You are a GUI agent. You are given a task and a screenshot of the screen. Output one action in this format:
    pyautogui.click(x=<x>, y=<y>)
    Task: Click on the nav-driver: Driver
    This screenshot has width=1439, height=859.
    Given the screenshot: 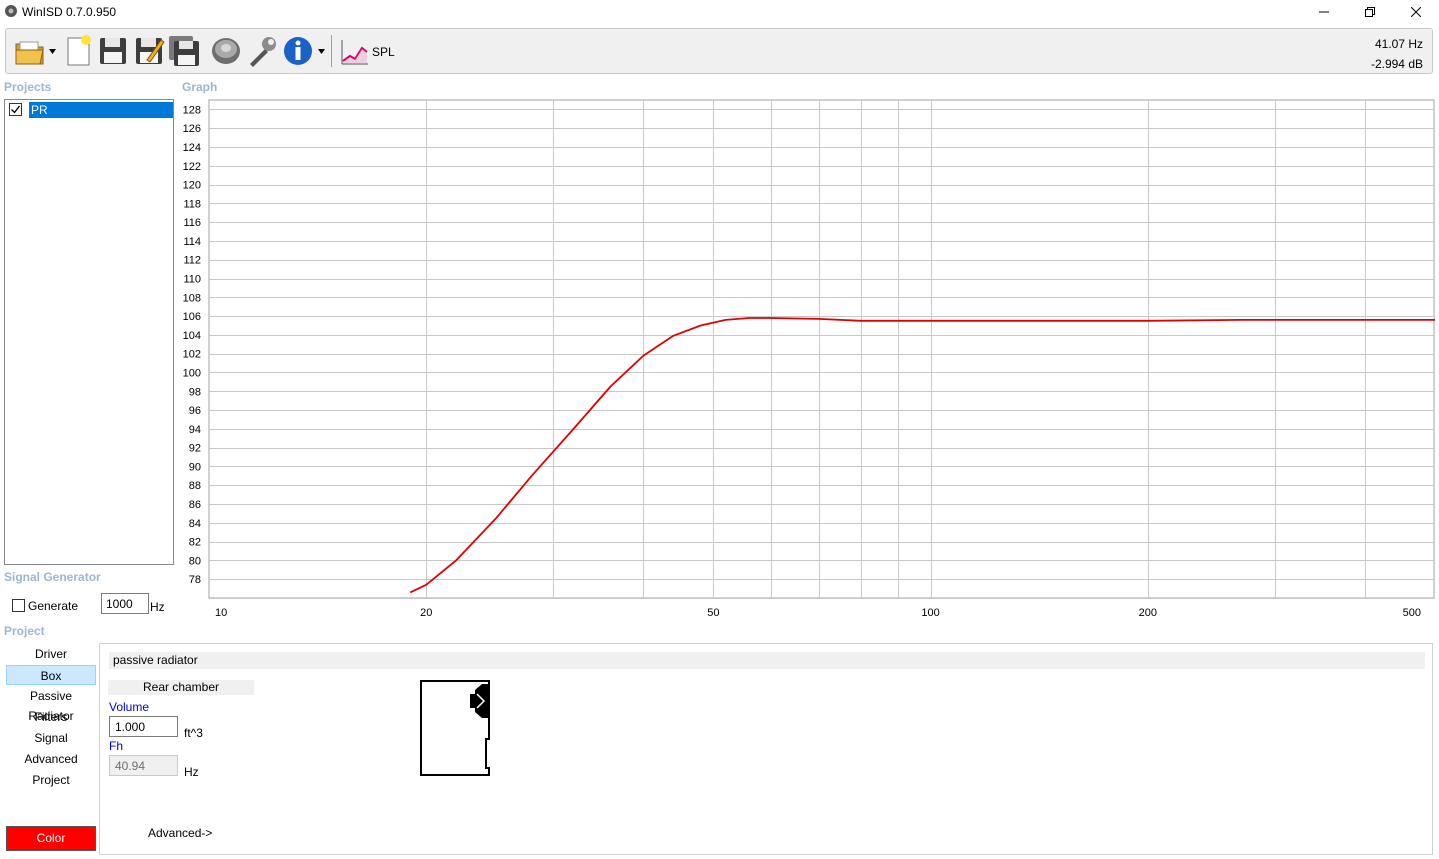 What is the action you would take?
    pyautogui.click(x=51, y=654)
    